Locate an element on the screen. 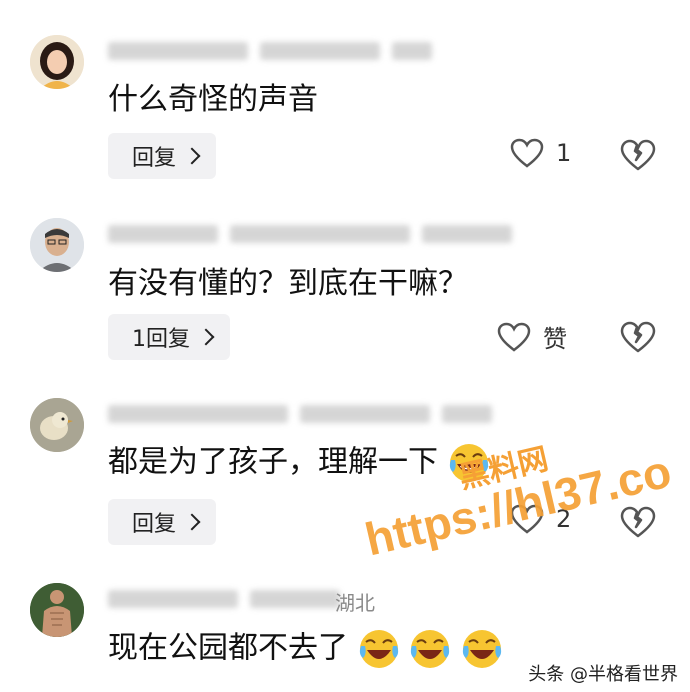 The image size is (690, 692). like-button: 赞 is located at coordinates (532, 336).